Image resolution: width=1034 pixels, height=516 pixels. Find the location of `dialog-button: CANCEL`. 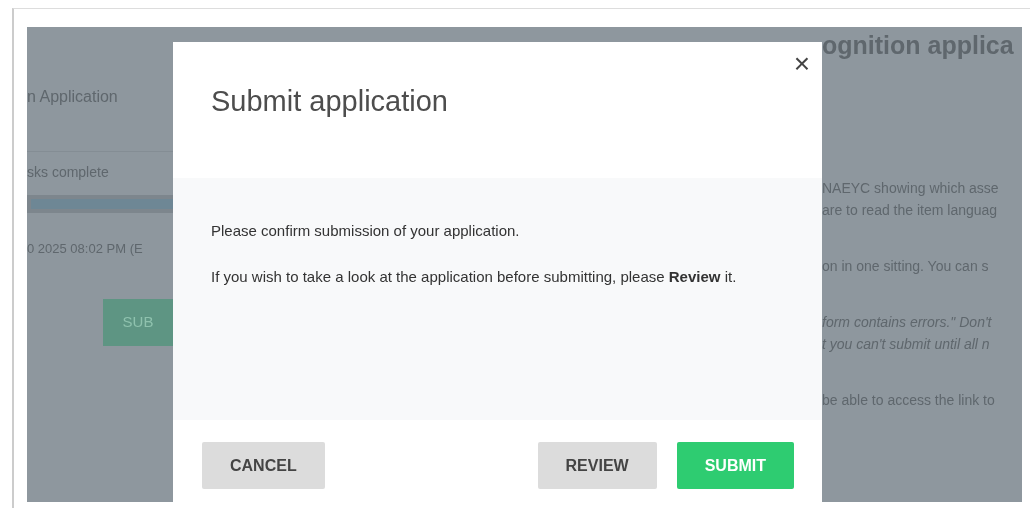

dialog-button: CANCEL is located at coordinates (263, 465).